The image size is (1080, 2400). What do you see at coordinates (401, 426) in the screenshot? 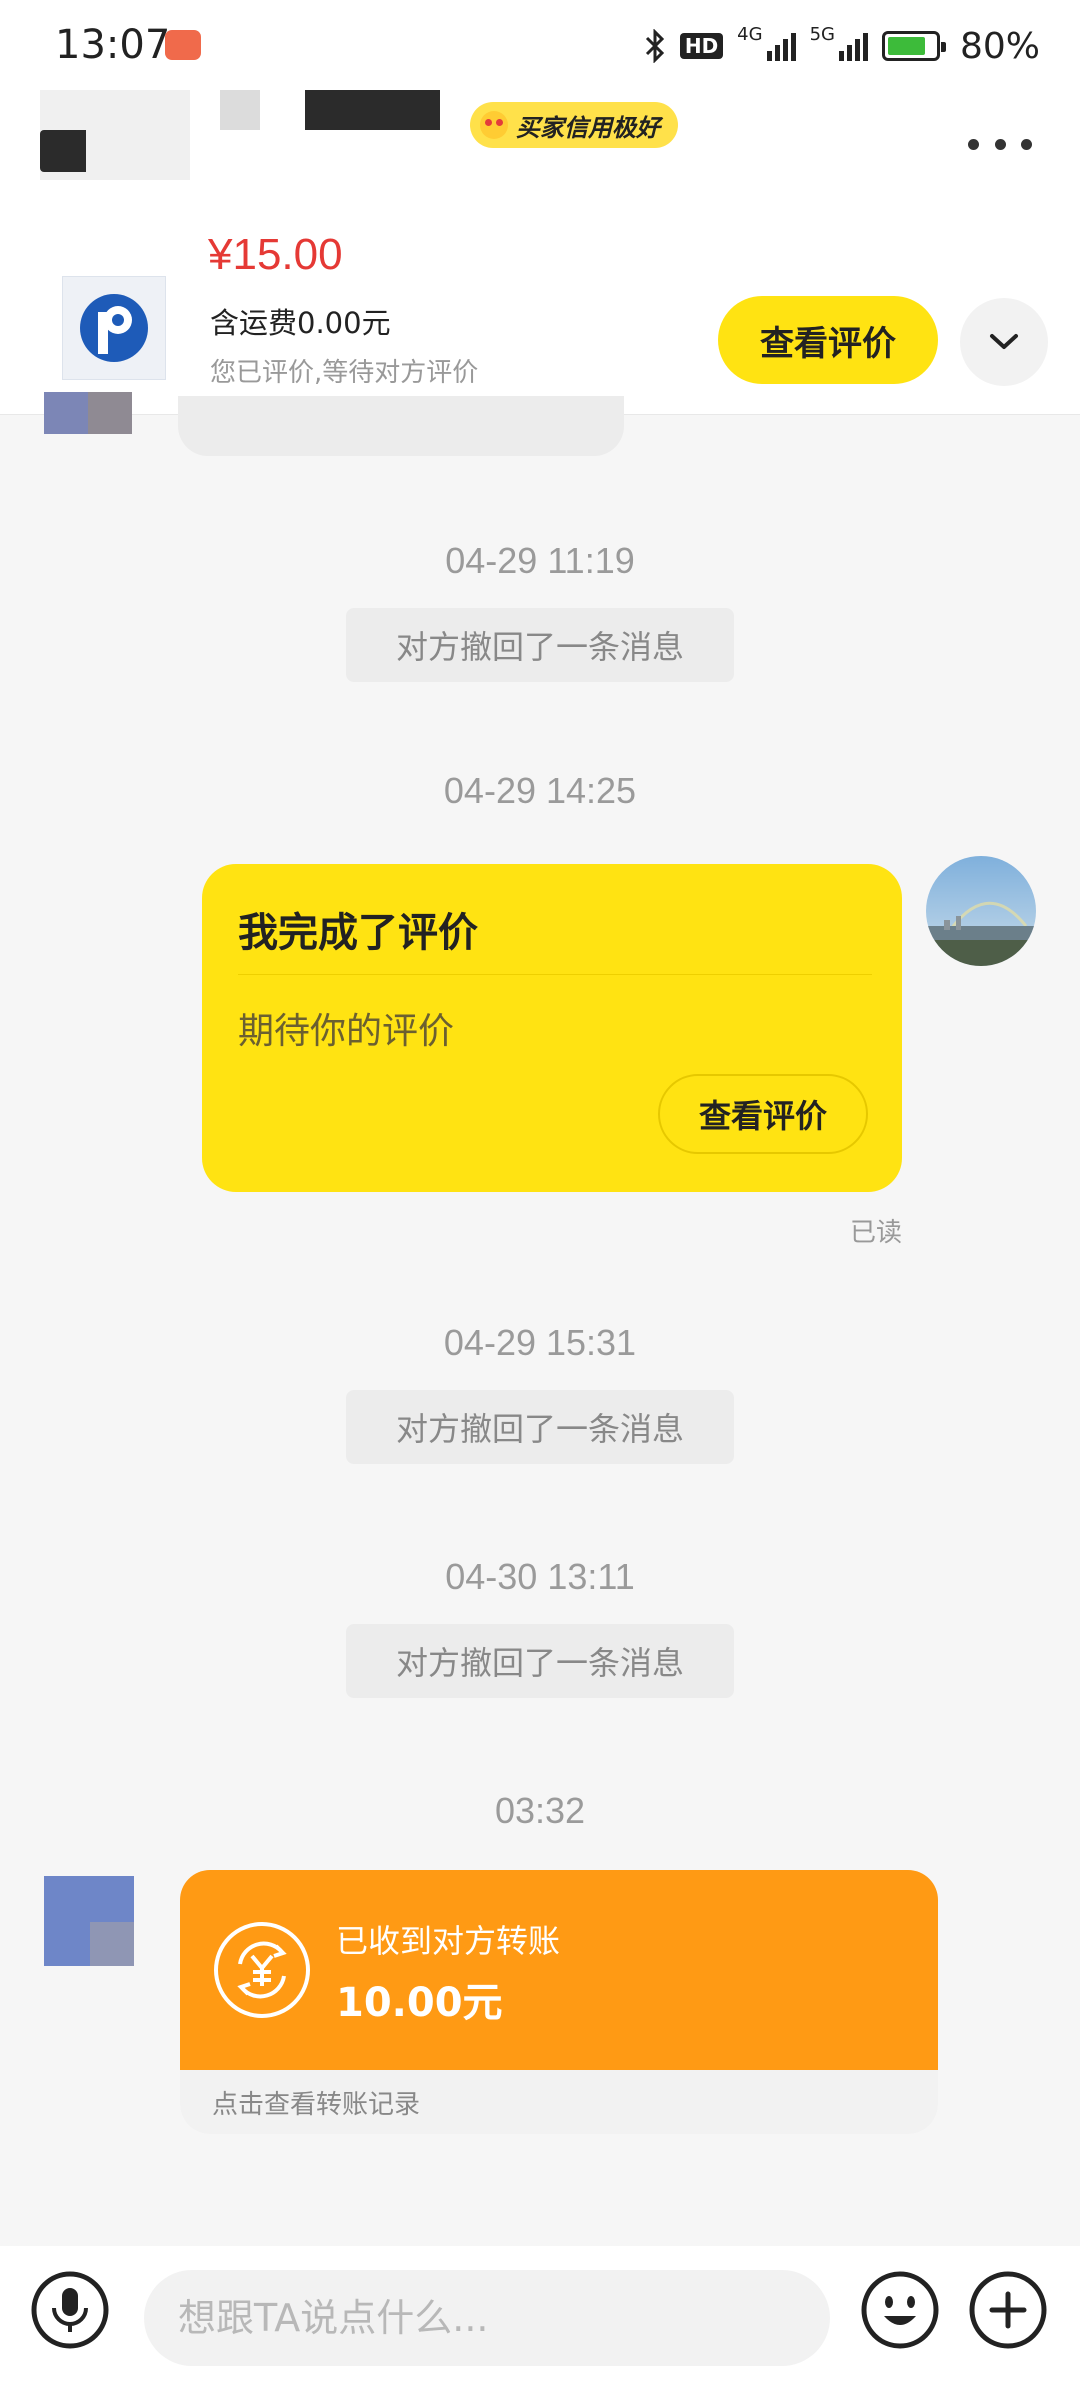
I see `message-bubble-partial` at bounding box center [401, 426].